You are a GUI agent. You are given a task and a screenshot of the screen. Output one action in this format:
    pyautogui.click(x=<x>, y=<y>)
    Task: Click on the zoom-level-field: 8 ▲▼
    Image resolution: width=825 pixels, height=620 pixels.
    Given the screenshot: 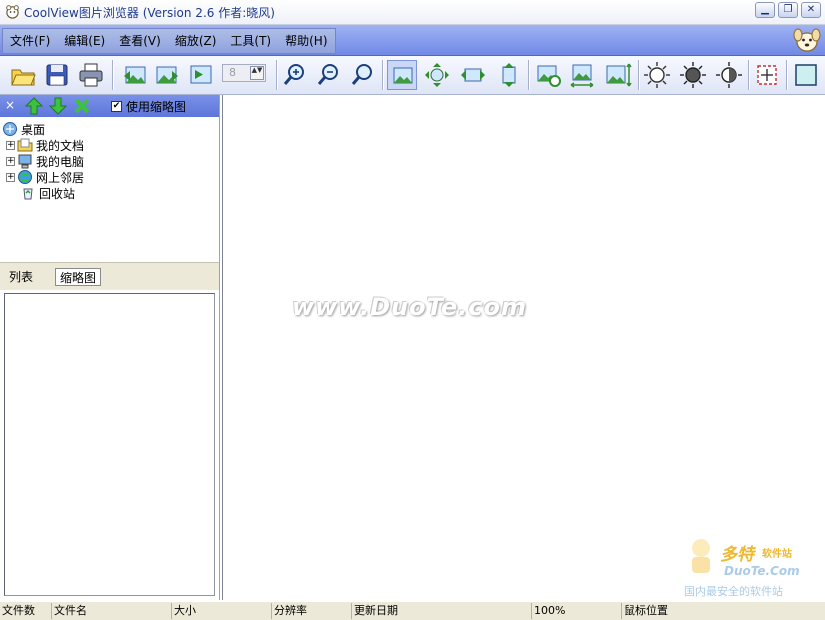 What is the action you would take?
    pyautogui.click(x=244, y=73)
    